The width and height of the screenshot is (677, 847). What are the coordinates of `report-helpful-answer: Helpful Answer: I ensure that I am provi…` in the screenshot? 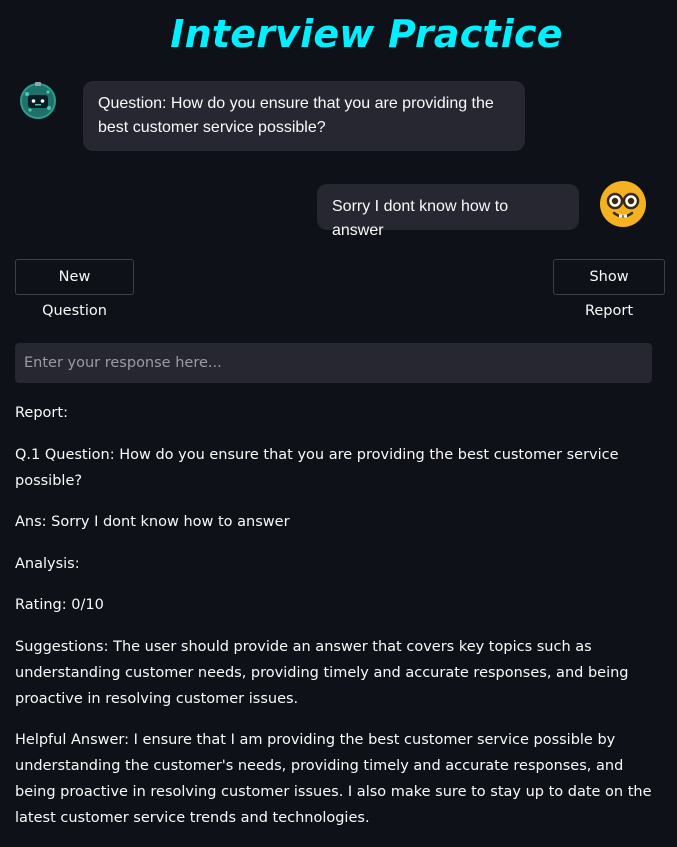 It's located at (333, 779).